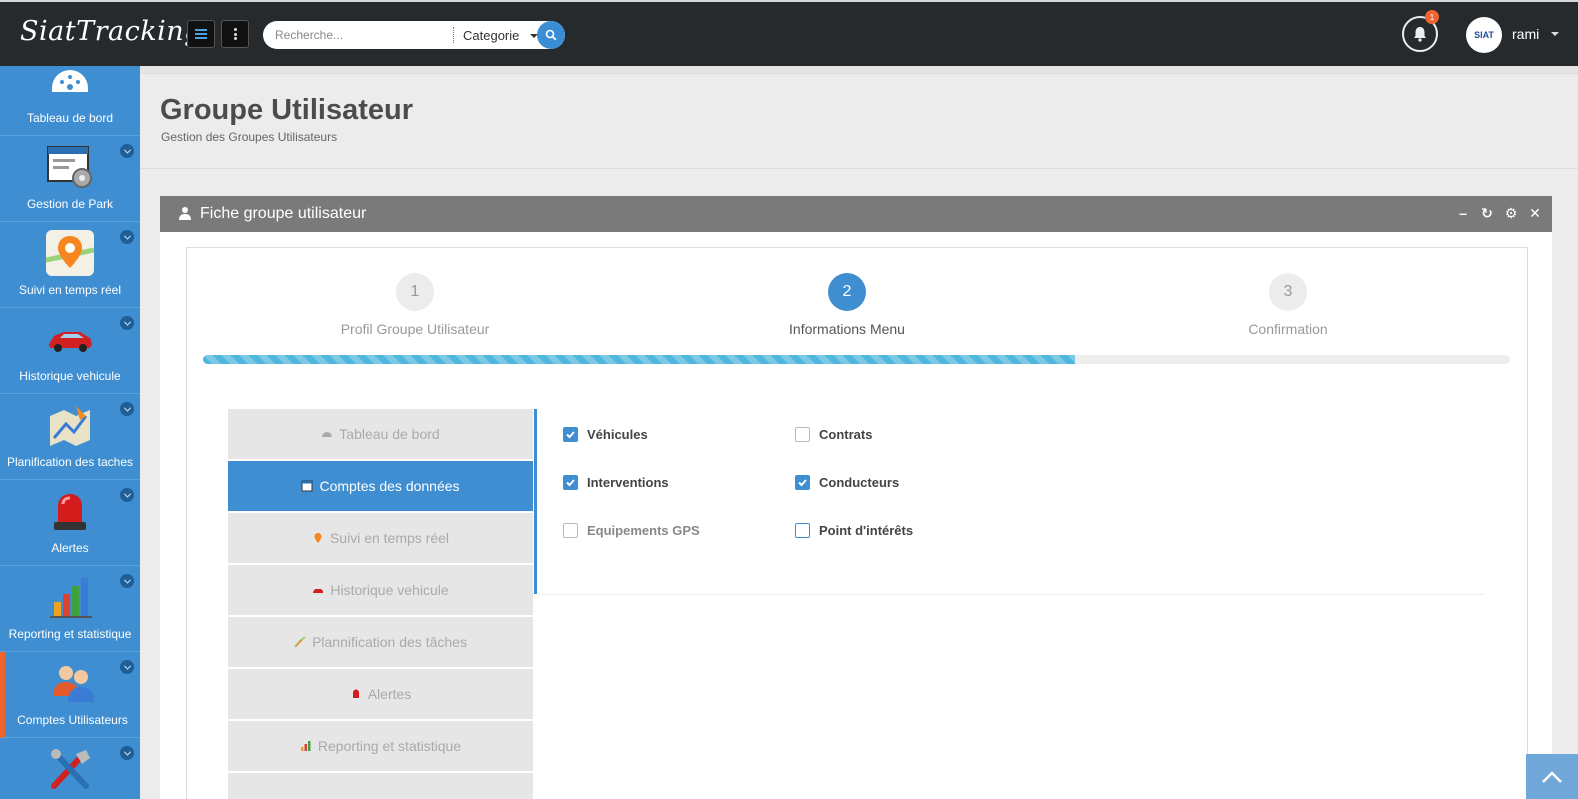 The height and width of the screenshot is (799, 1578). What do you see at coordinates (70, 695) in the screenshot?
I see `sidebar-item-user-accounts: Comptes Utilisateurs` at bounding box center [70, 695].